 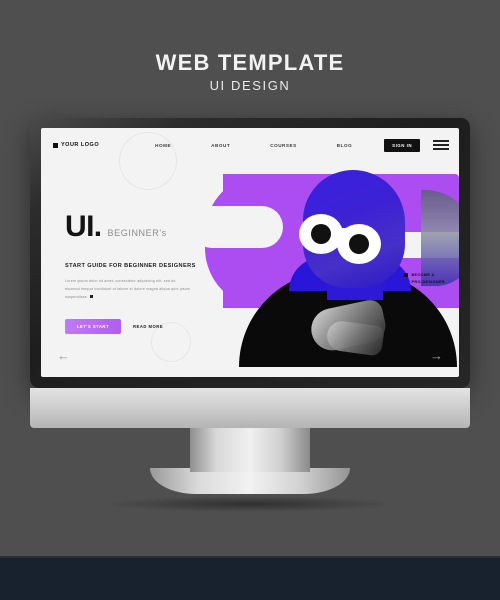 What do you see at coordinates (343, 230) in the screenshot?
I see `sunglasses-bridge` at bounding box center [343, 230].